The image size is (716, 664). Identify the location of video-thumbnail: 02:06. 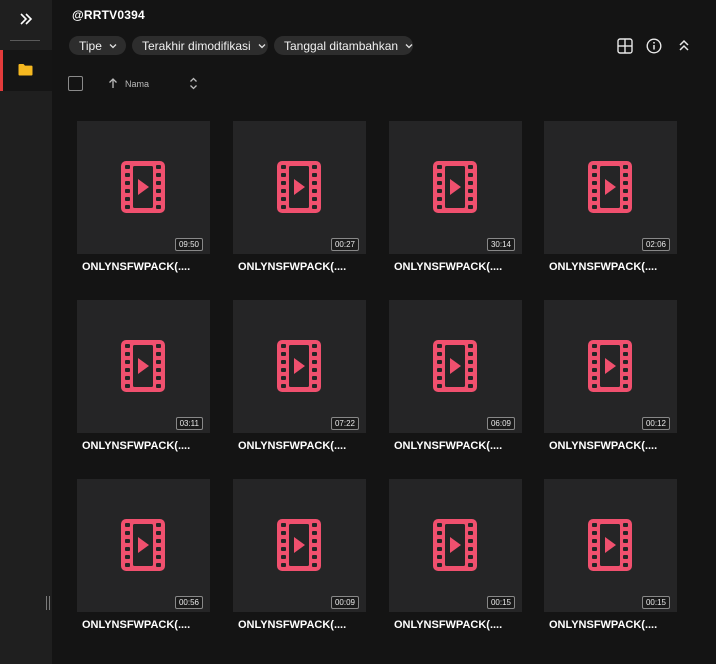
(610, 187).